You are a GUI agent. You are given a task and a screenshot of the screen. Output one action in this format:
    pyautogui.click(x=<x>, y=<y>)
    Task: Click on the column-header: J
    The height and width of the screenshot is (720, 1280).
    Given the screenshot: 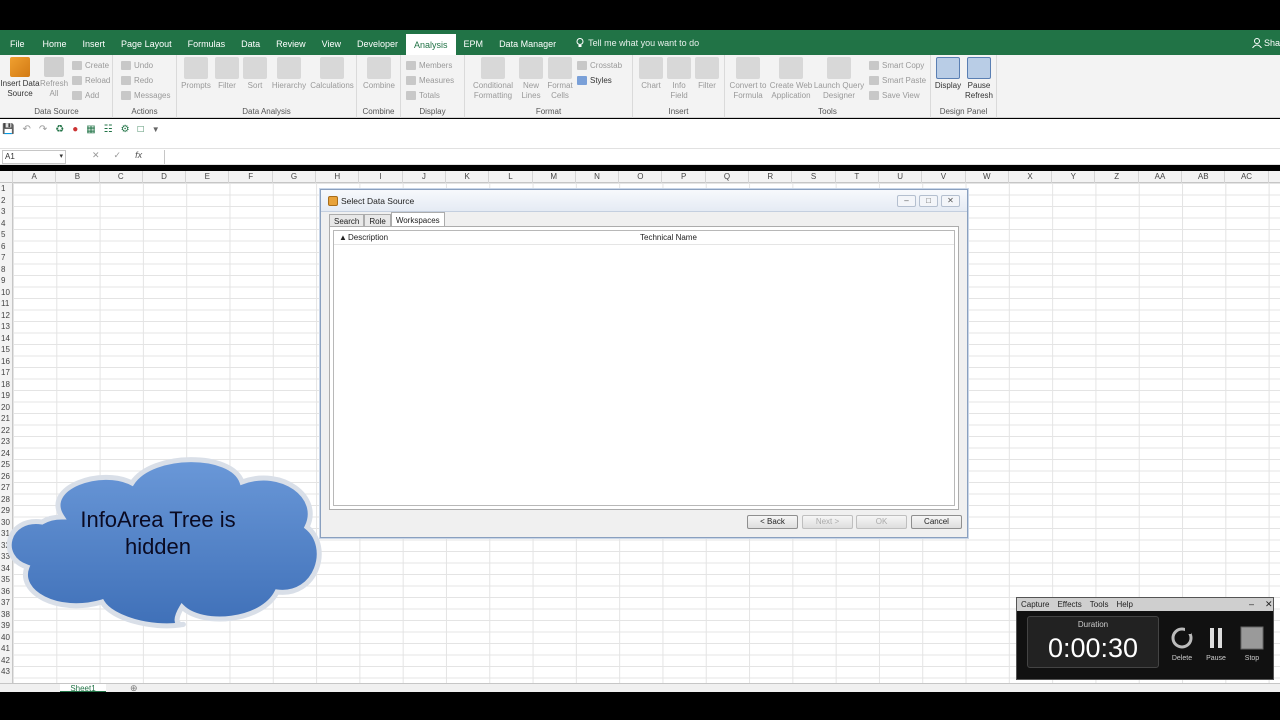 What is the action you would take?
    pyautogui.click(x=424, y=177)
    